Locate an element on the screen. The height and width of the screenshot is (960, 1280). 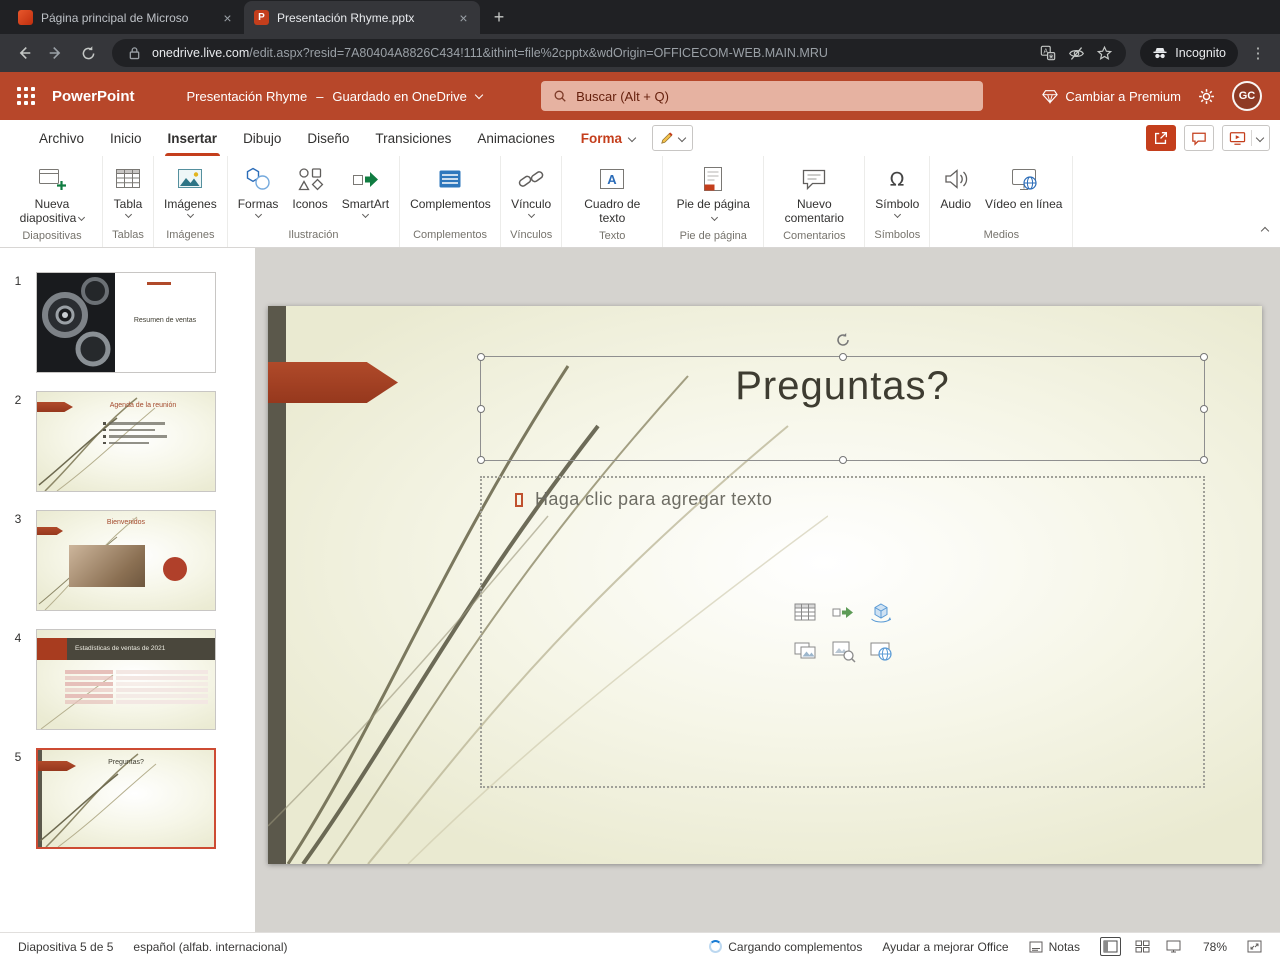
resize-handle-top-middle is located at coordinates (842, 357).